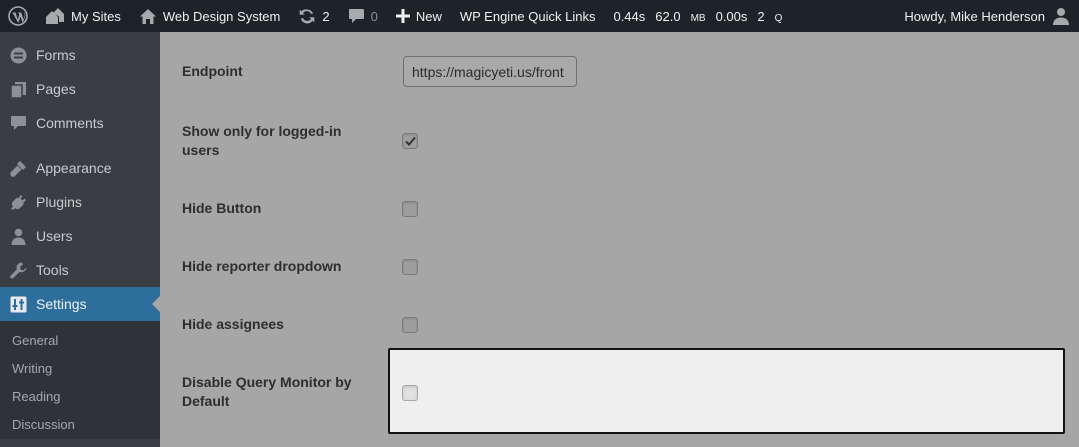 Image resolution: width=1079 pixels, height=447 pixels. Describe the element at coordinates (18, 55) in the screenshot. I see `forms-icon` at that location.